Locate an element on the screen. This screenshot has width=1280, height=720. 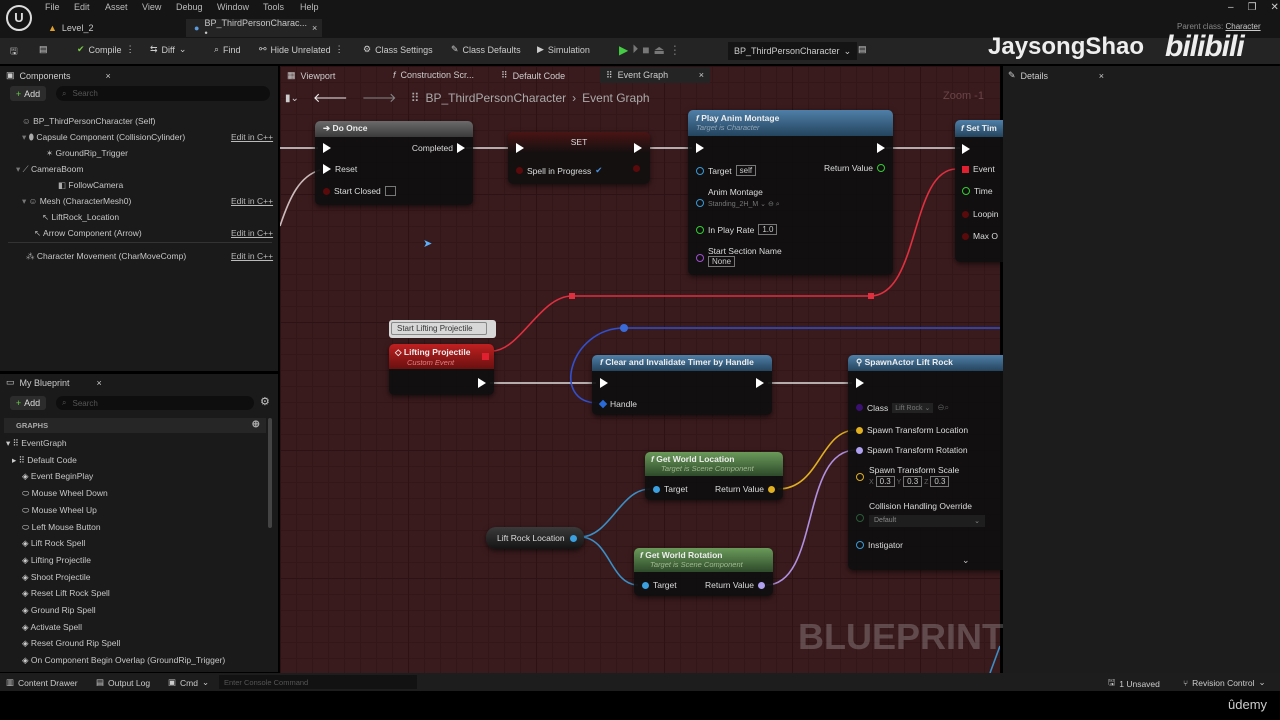
tab-blueprint: ● BP_ThirdPersonCharac... • × is located at coordinates (254, 28).